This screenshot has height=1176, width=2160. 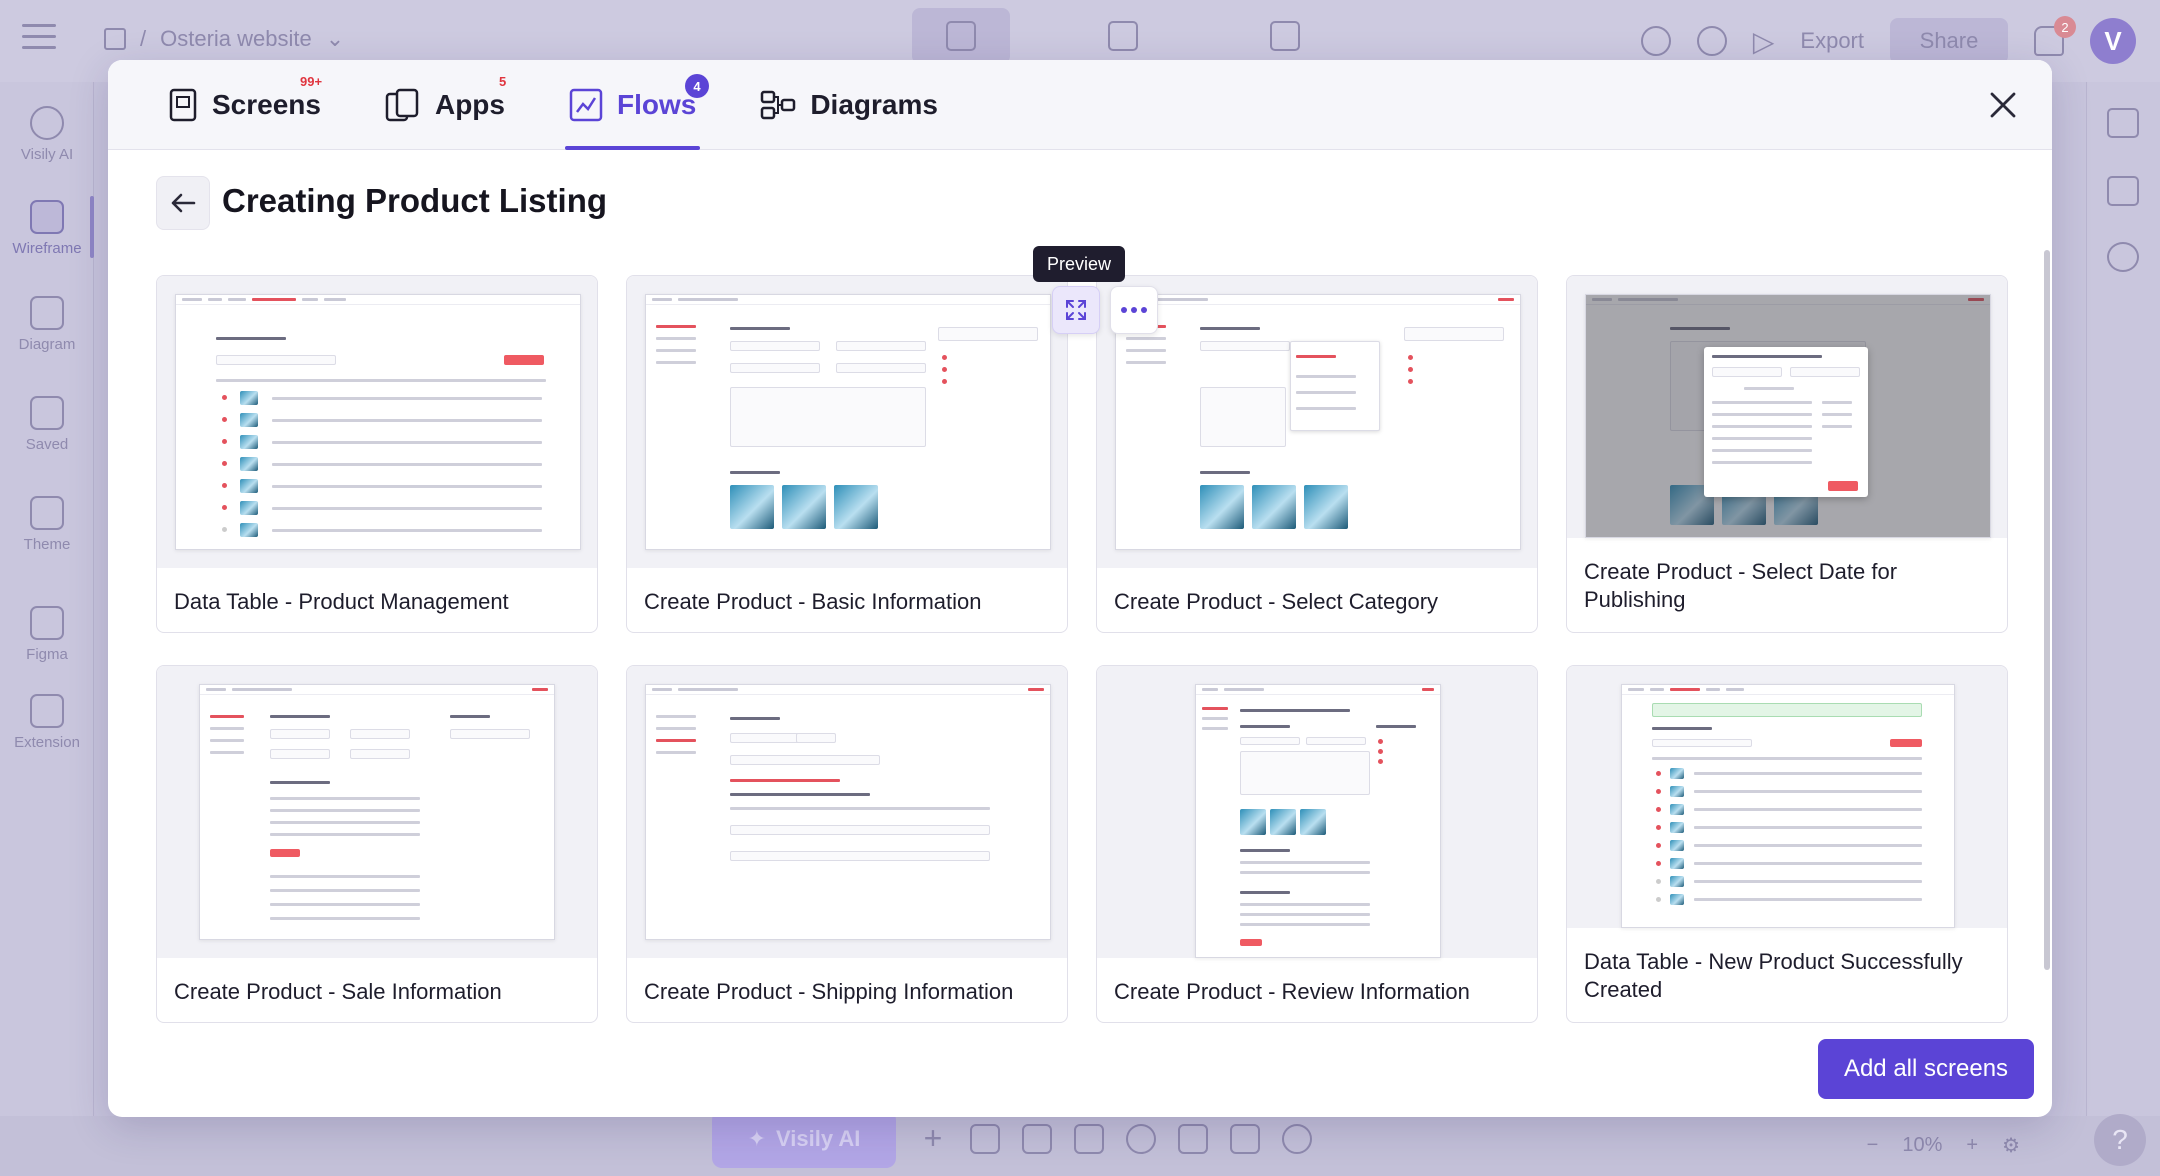 What do you see at coordinates (1888, 40) in the screenshot?
I see `top-right-actions: ▷ Export Share 2 V` at bounding box center [1888, 40].